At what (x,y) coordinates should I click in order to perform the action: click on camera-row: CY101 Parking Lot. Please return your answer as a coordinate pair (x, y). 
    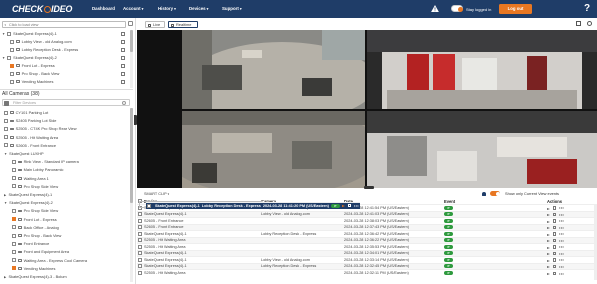
    Looking at the image, I should click on (26, 112).